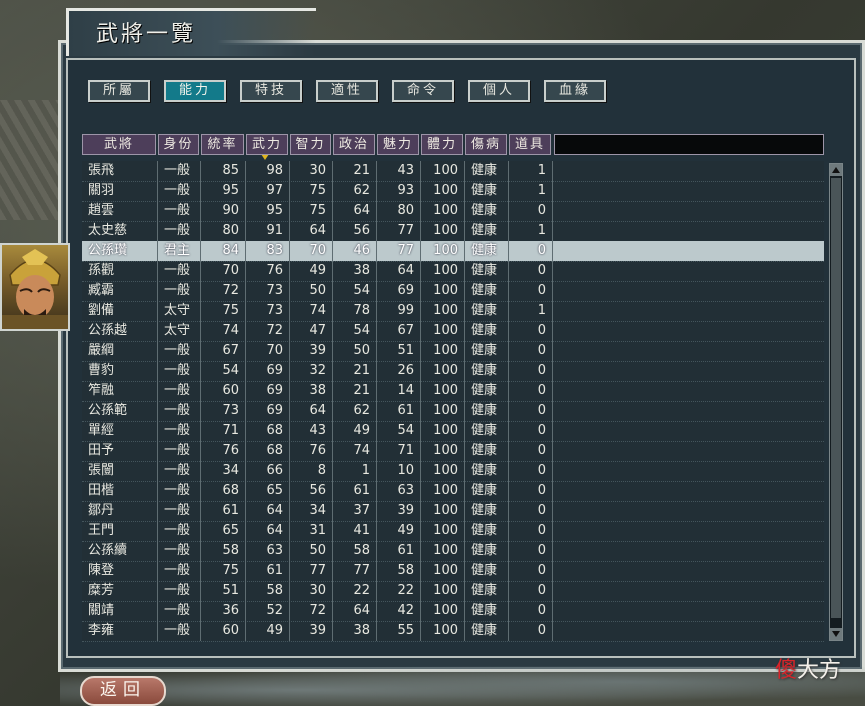  Describe the element at coordinates (398, 144) in the screenshot. I see `column-header-6: 魅力` at that location.